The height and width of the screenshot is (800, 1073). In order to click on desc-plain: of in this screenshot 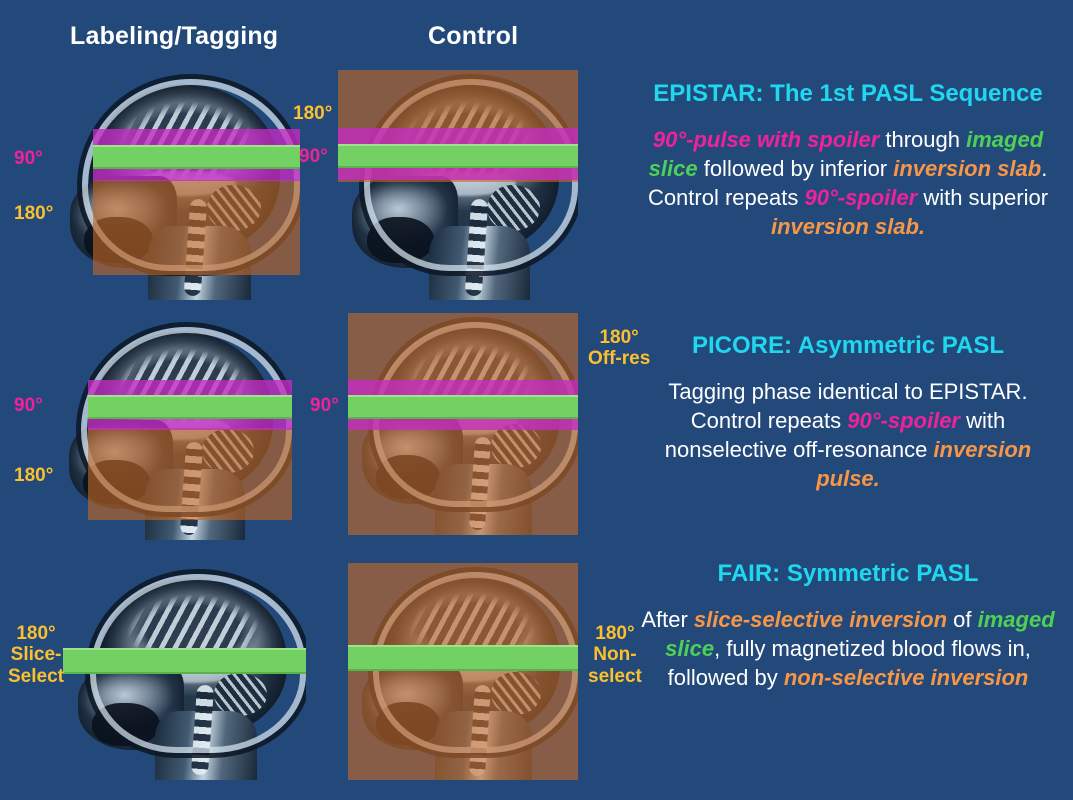, I will do `click(962, 619)`.